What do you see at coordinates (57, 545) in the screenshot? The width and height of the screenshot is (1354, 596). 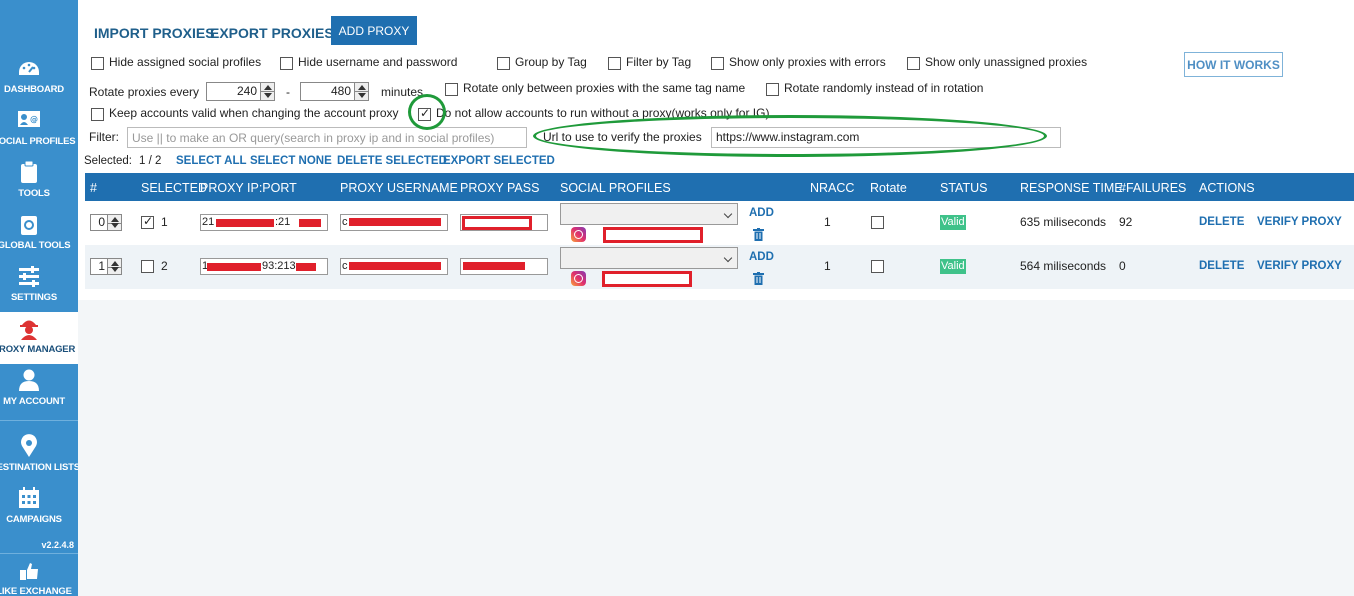 I see `app-version: v2.2.4.8` at bounding box center [57, 545].